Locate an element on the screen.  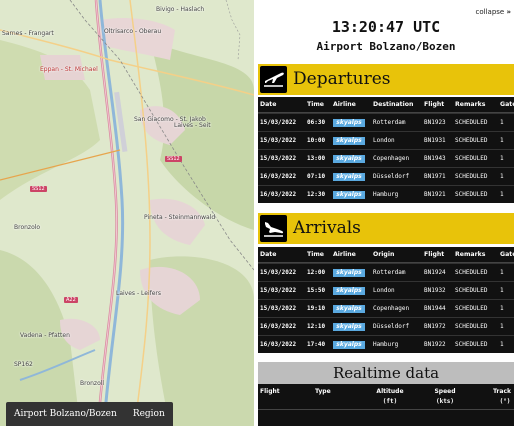
departures-title: Departures is located at coordinates (342, 79).